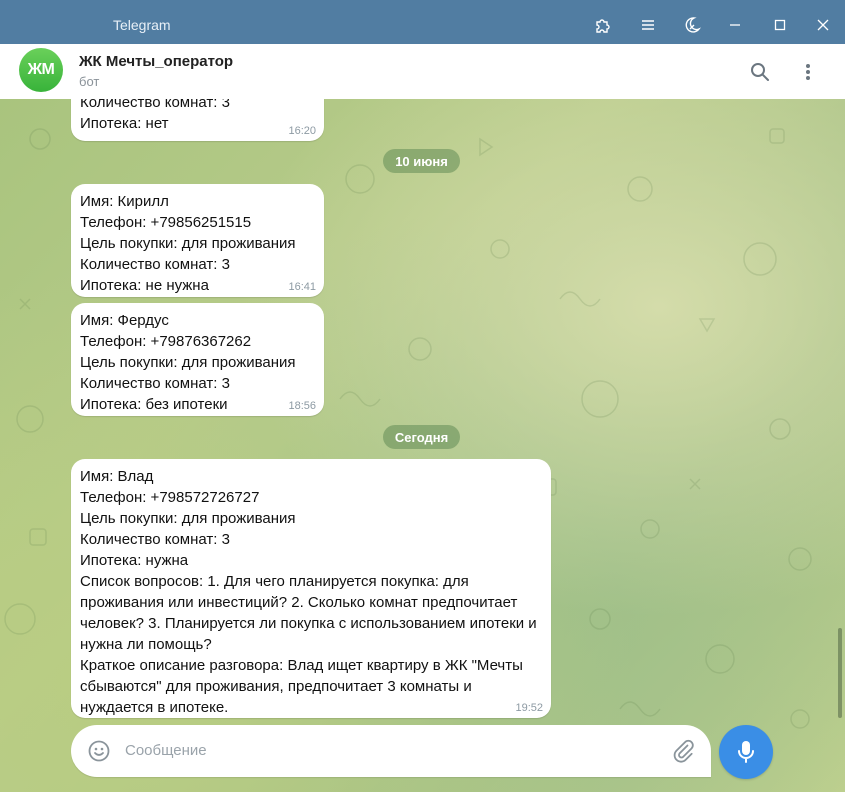 Image resolution: width=845 pixels, height=792 pixels. What do you see at coordinates (166, 222) in the screenshot?
I see `message-line: Телефон: +79856251515` at bounding box center [166, 222].